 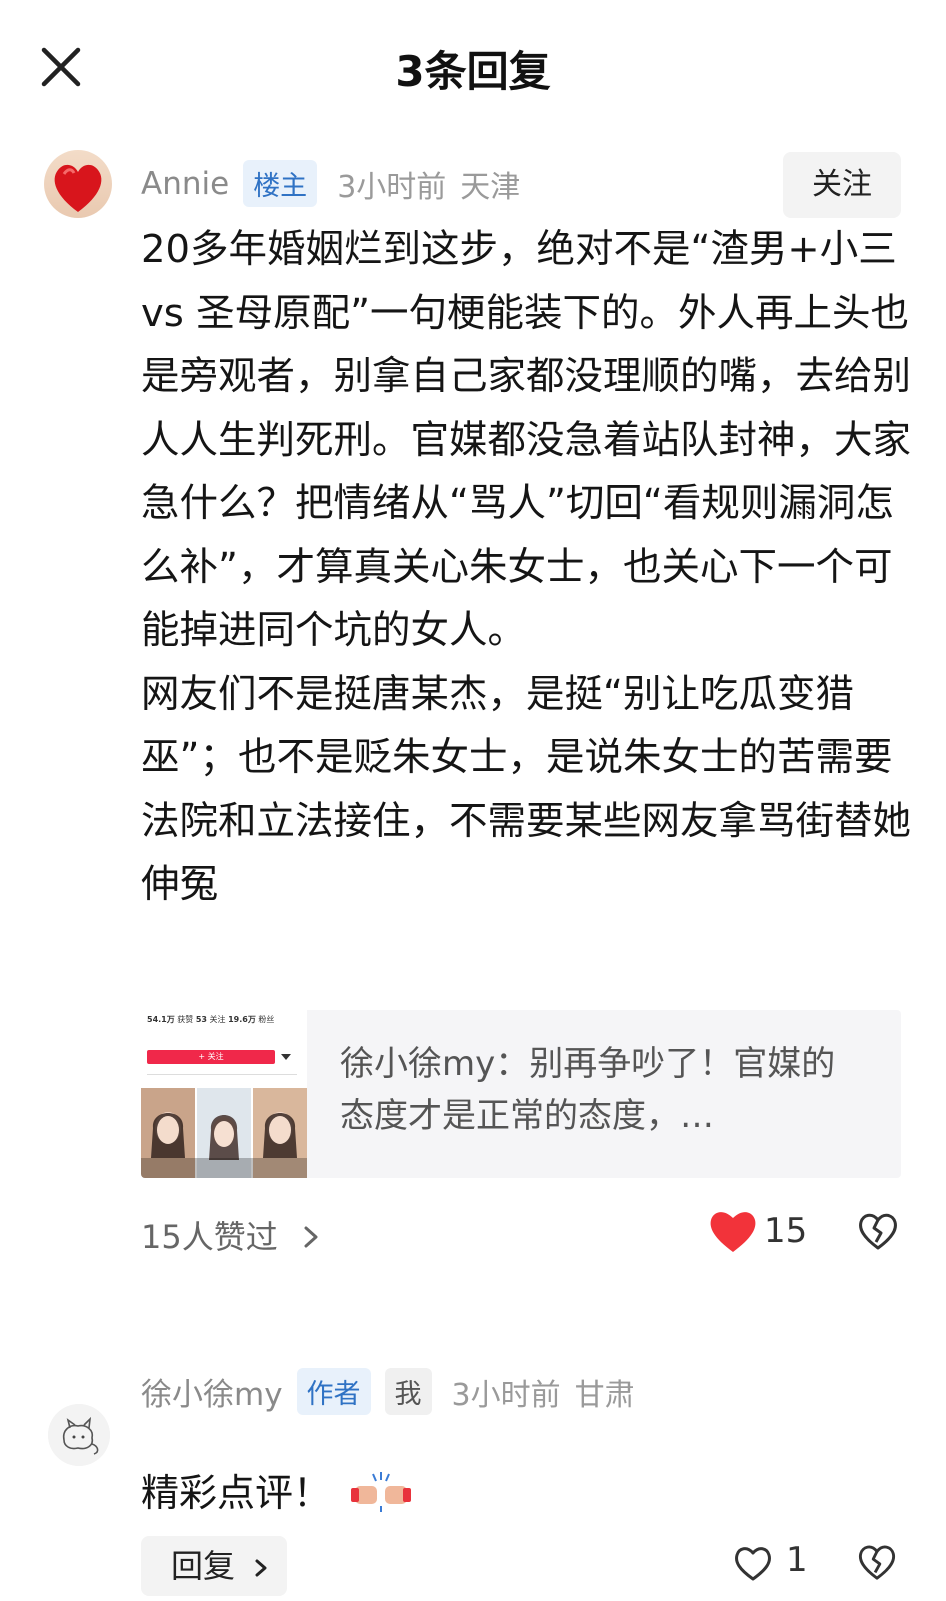 What do you see at coordinates (209, 1237) in the screenshot?
I see `liked-by-label: 15人赞过` at bounding box center [209, 1237].